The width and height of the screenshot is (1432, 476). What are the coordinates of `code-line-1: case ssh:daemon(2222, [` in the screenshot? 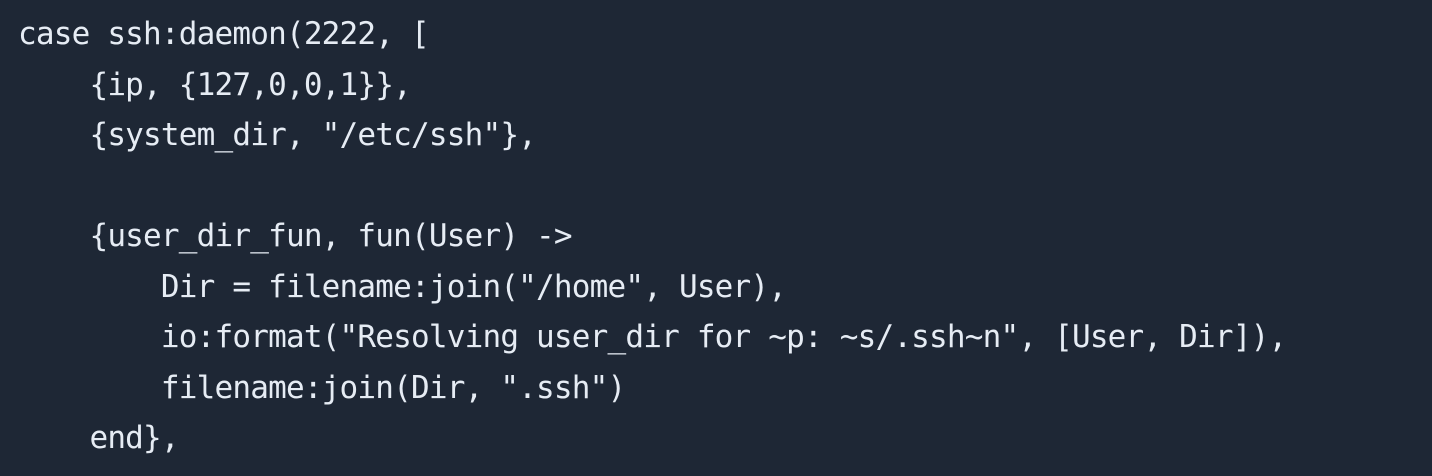 It's located at (224, 34).